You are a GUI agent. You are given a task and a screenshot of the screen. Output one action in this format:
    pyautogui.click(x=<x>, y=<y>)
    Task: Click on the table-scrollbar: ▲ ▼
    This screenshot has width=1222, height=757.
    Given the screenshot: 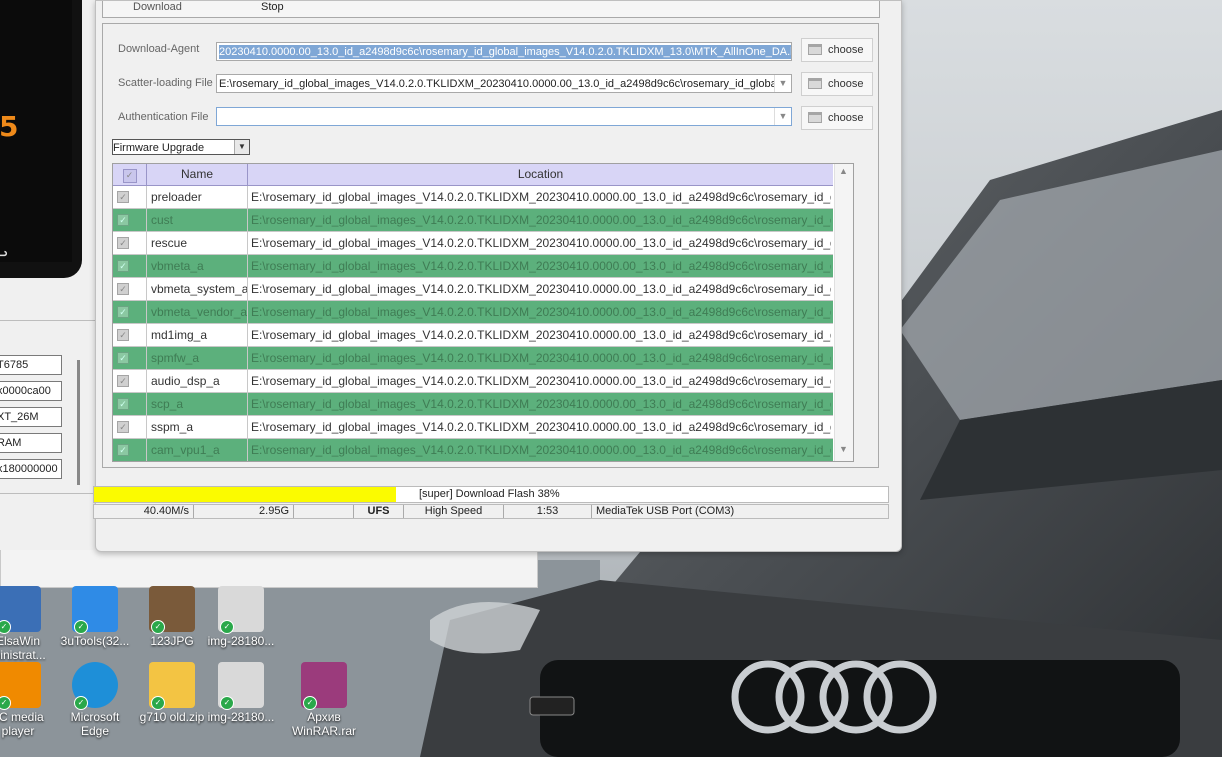 What is the action you would take?
    pyautogui.click(x=843, y=312)
    